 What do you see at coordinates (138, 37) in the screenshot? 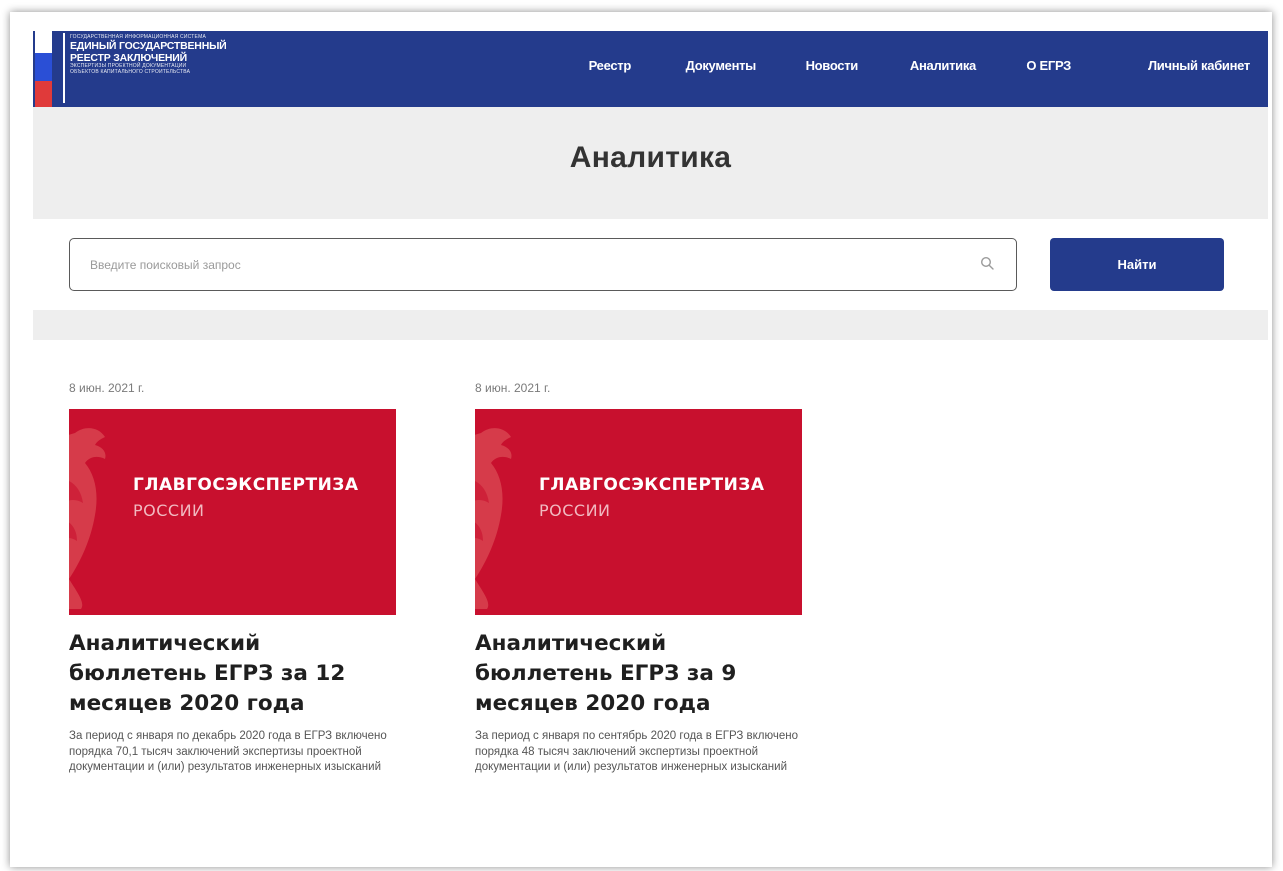
I see `logo-line-1: государственная информационная система` at bounding box center [138, 37].